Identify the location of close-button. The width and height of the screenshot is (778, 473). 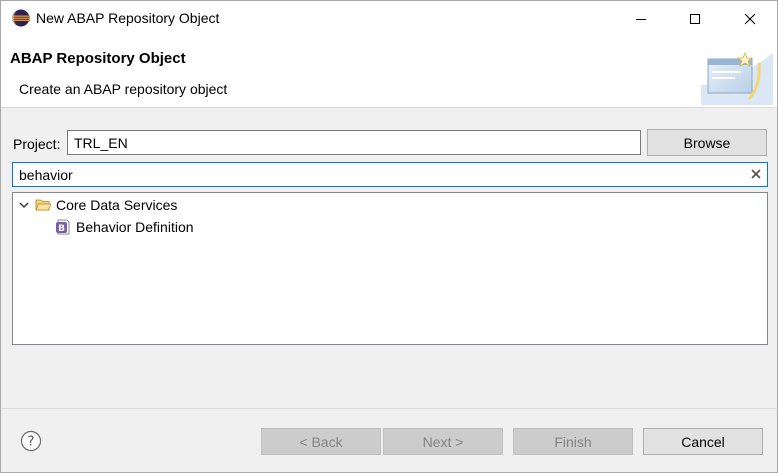
(750, 19).